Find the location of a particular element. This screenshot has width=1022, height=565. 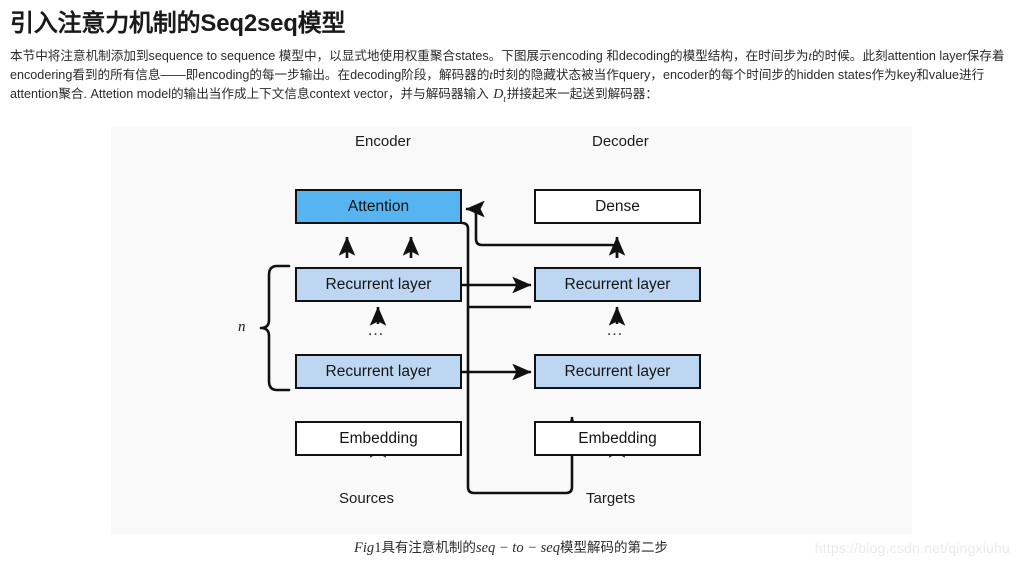

node-encoder-embedding: Embedding is located at coordinates (378, 438).